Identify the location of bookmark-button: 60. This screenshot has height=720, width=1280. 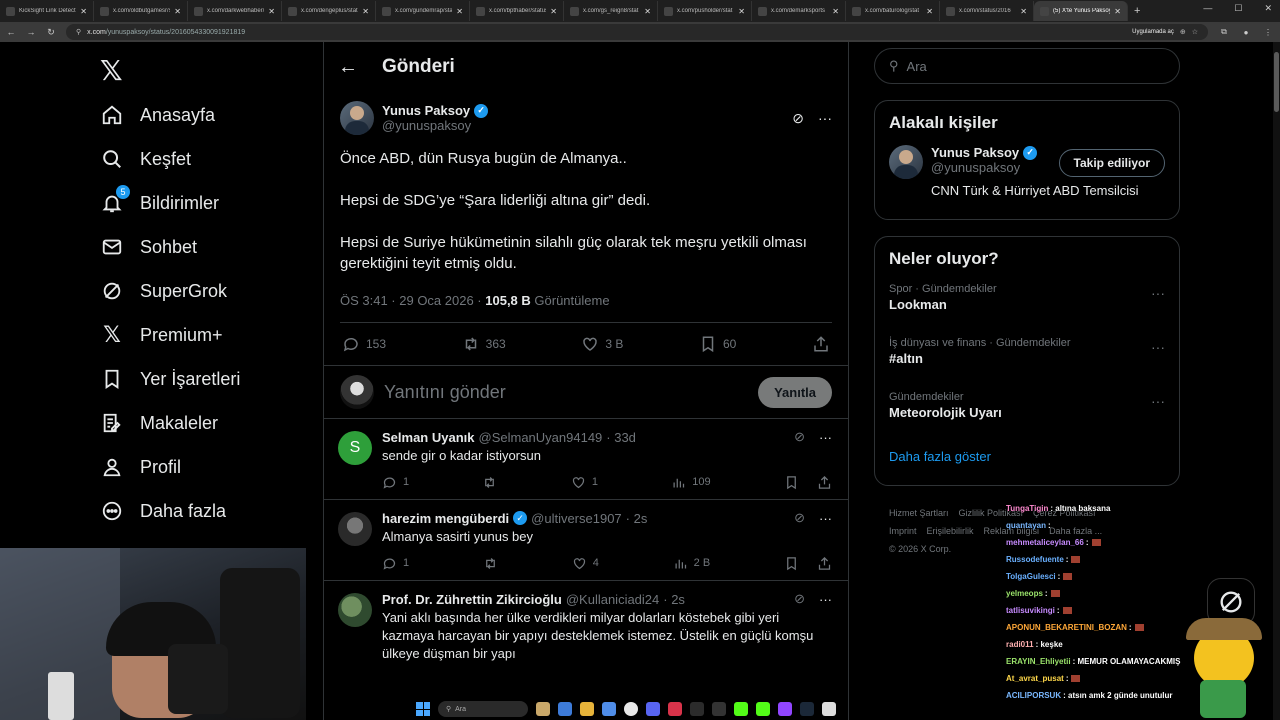
(717, 344).